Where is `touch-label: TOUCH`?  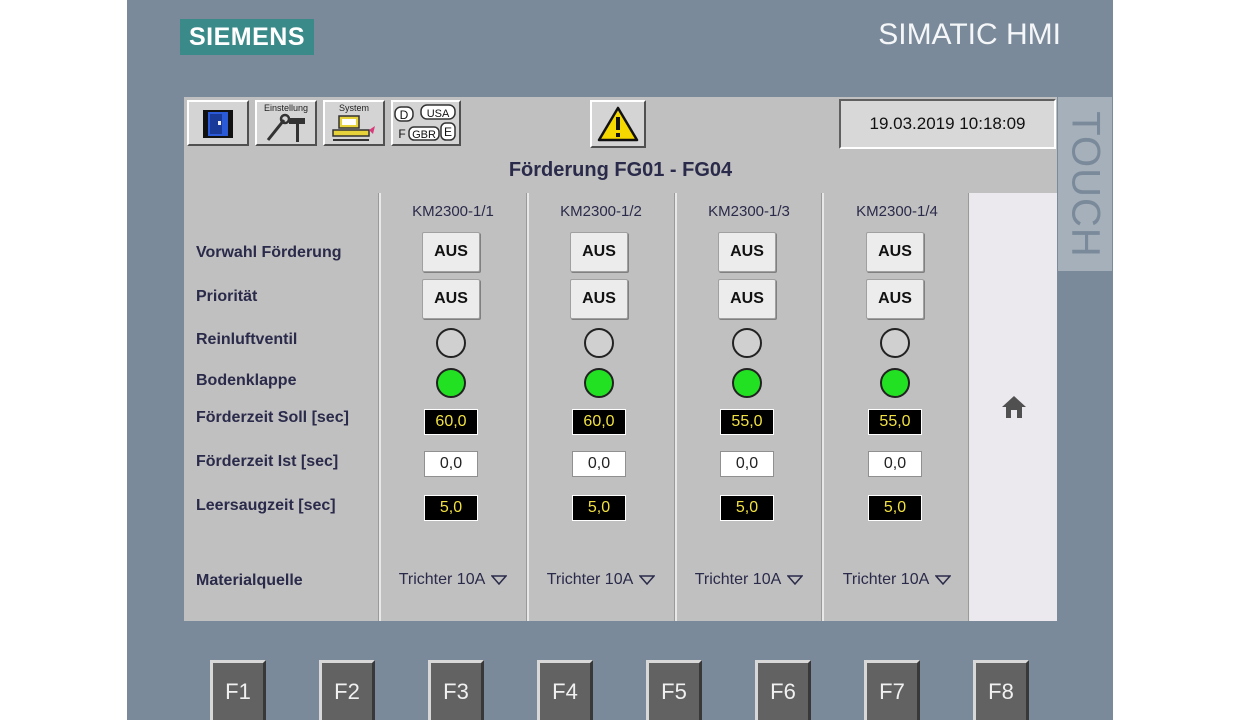
touch-label: TOUCH is located at coordinates (1085, 184).